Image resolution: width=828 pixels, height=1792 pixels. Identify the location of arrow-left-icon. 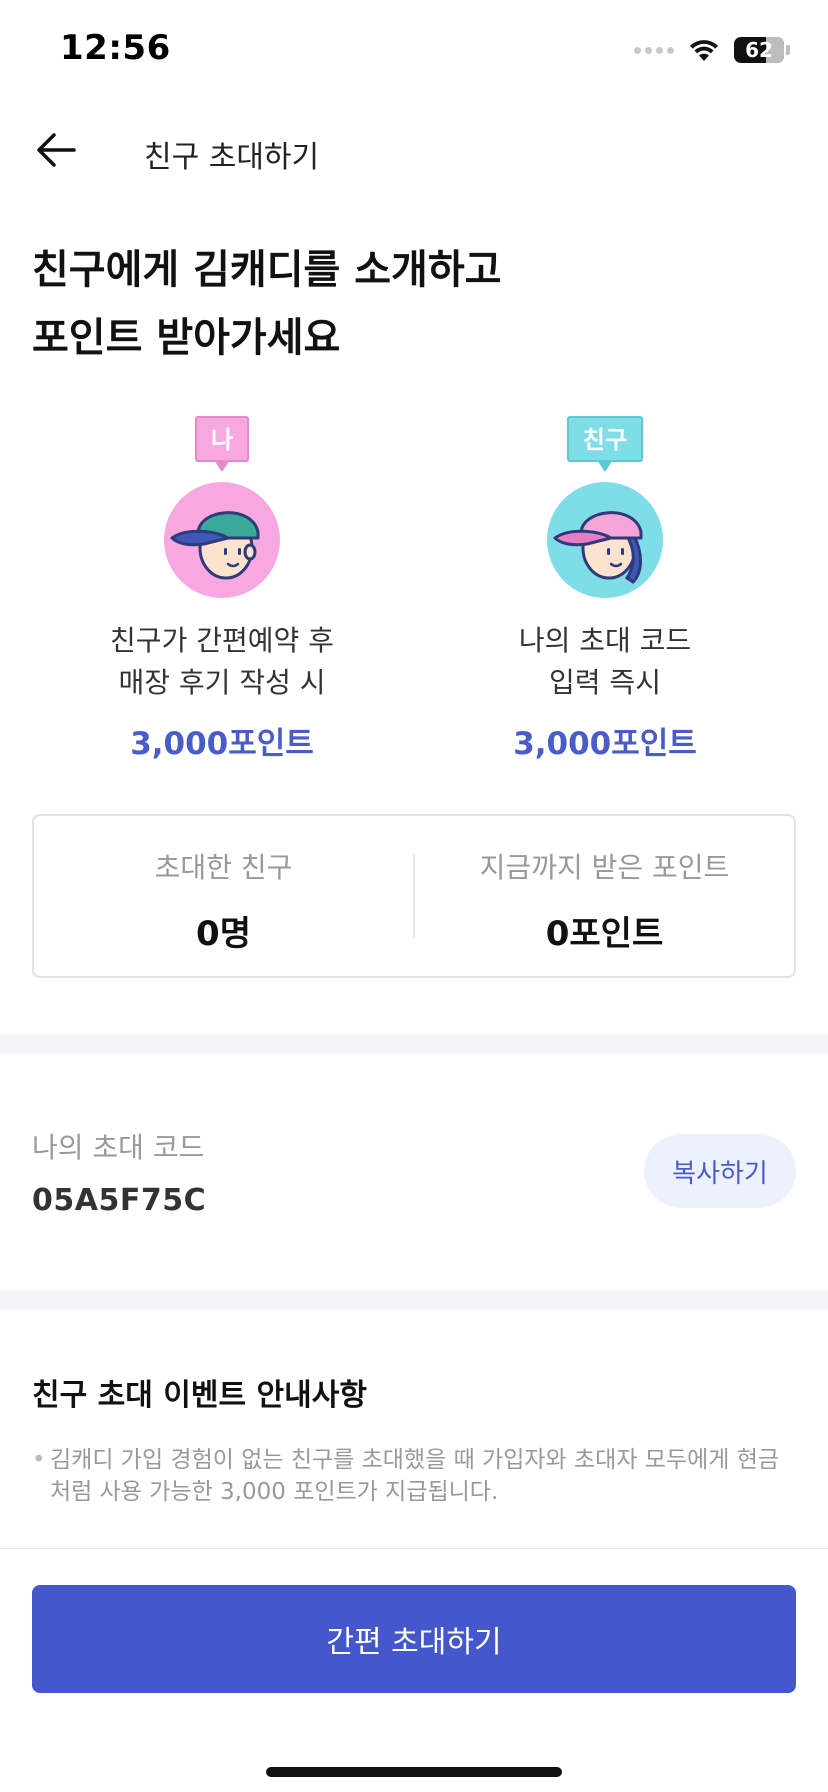
(56, 150).